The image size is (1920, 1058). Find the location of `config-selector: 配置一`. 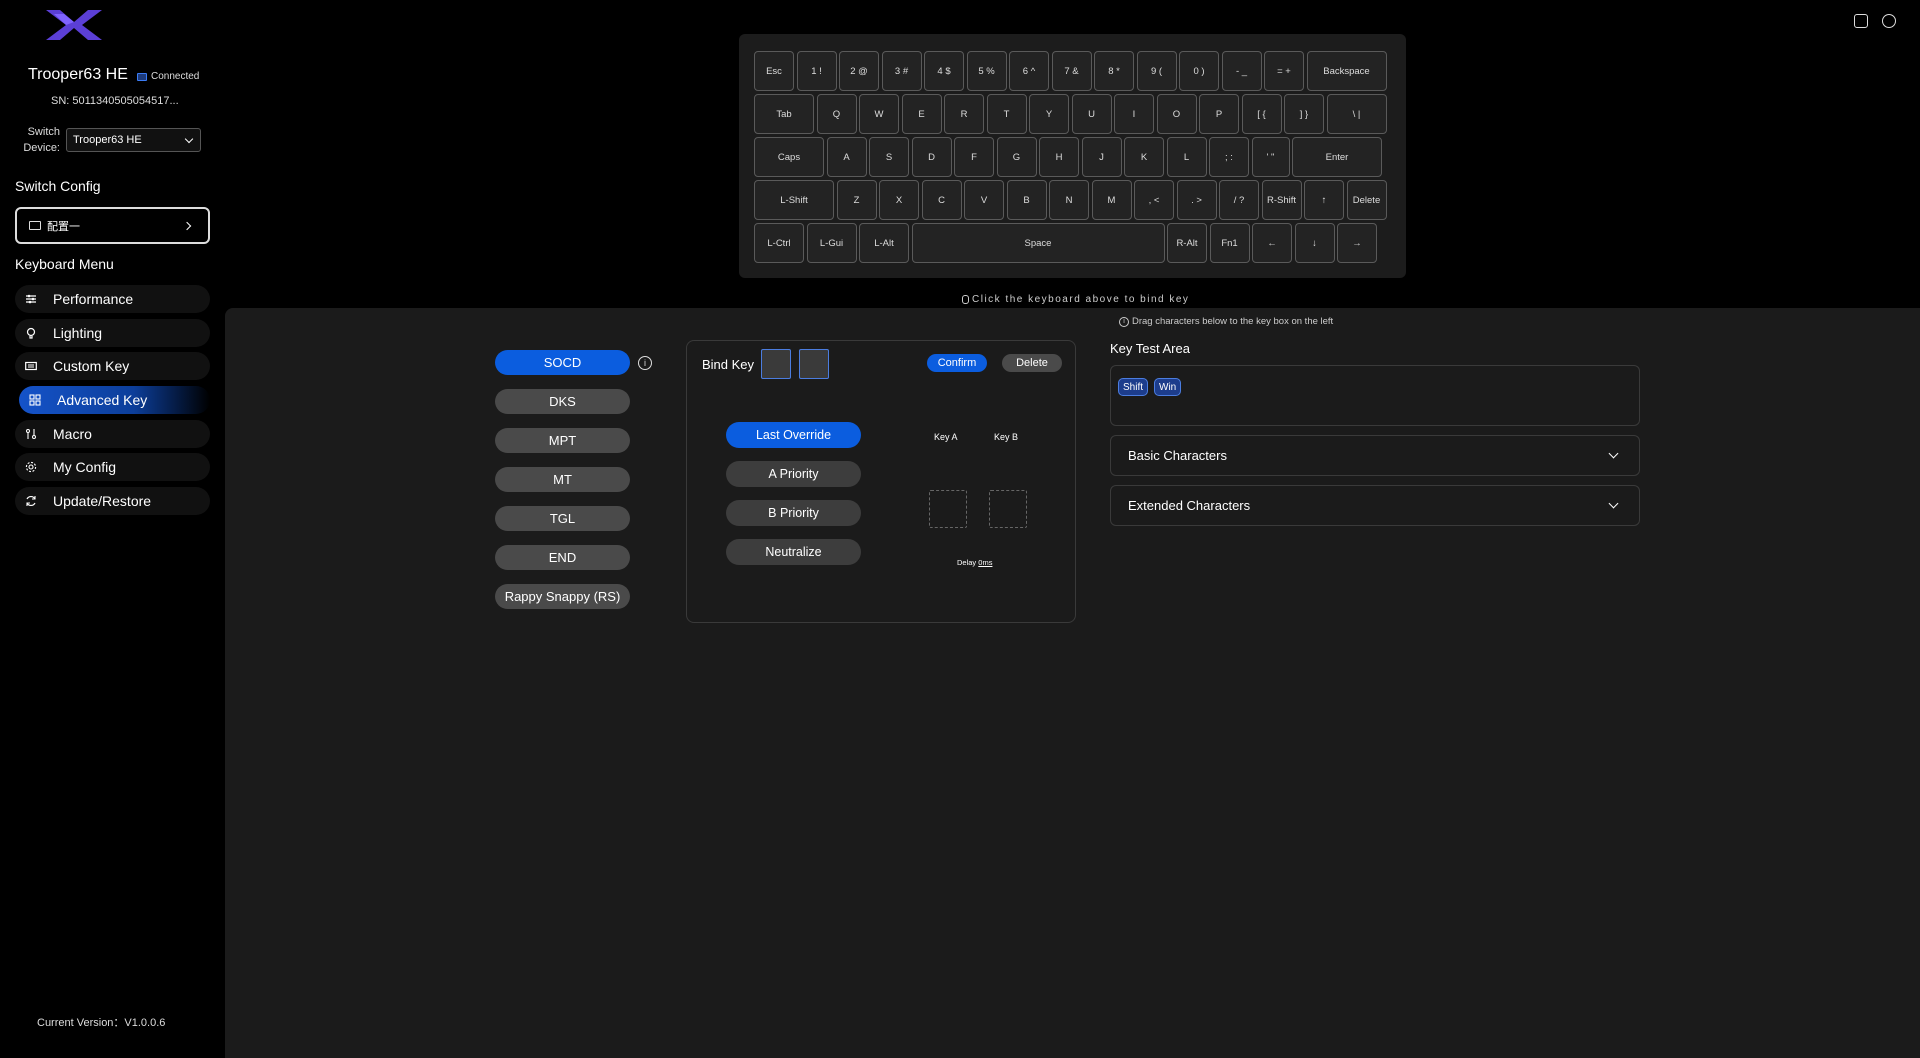

config-selector: 配置一 is located at coordinates (112, 225).